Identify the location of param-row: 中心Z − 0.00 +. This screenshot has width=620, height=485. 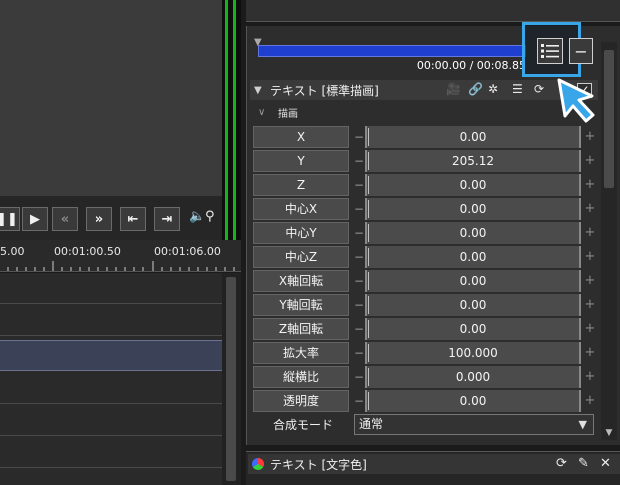
(425, 257).